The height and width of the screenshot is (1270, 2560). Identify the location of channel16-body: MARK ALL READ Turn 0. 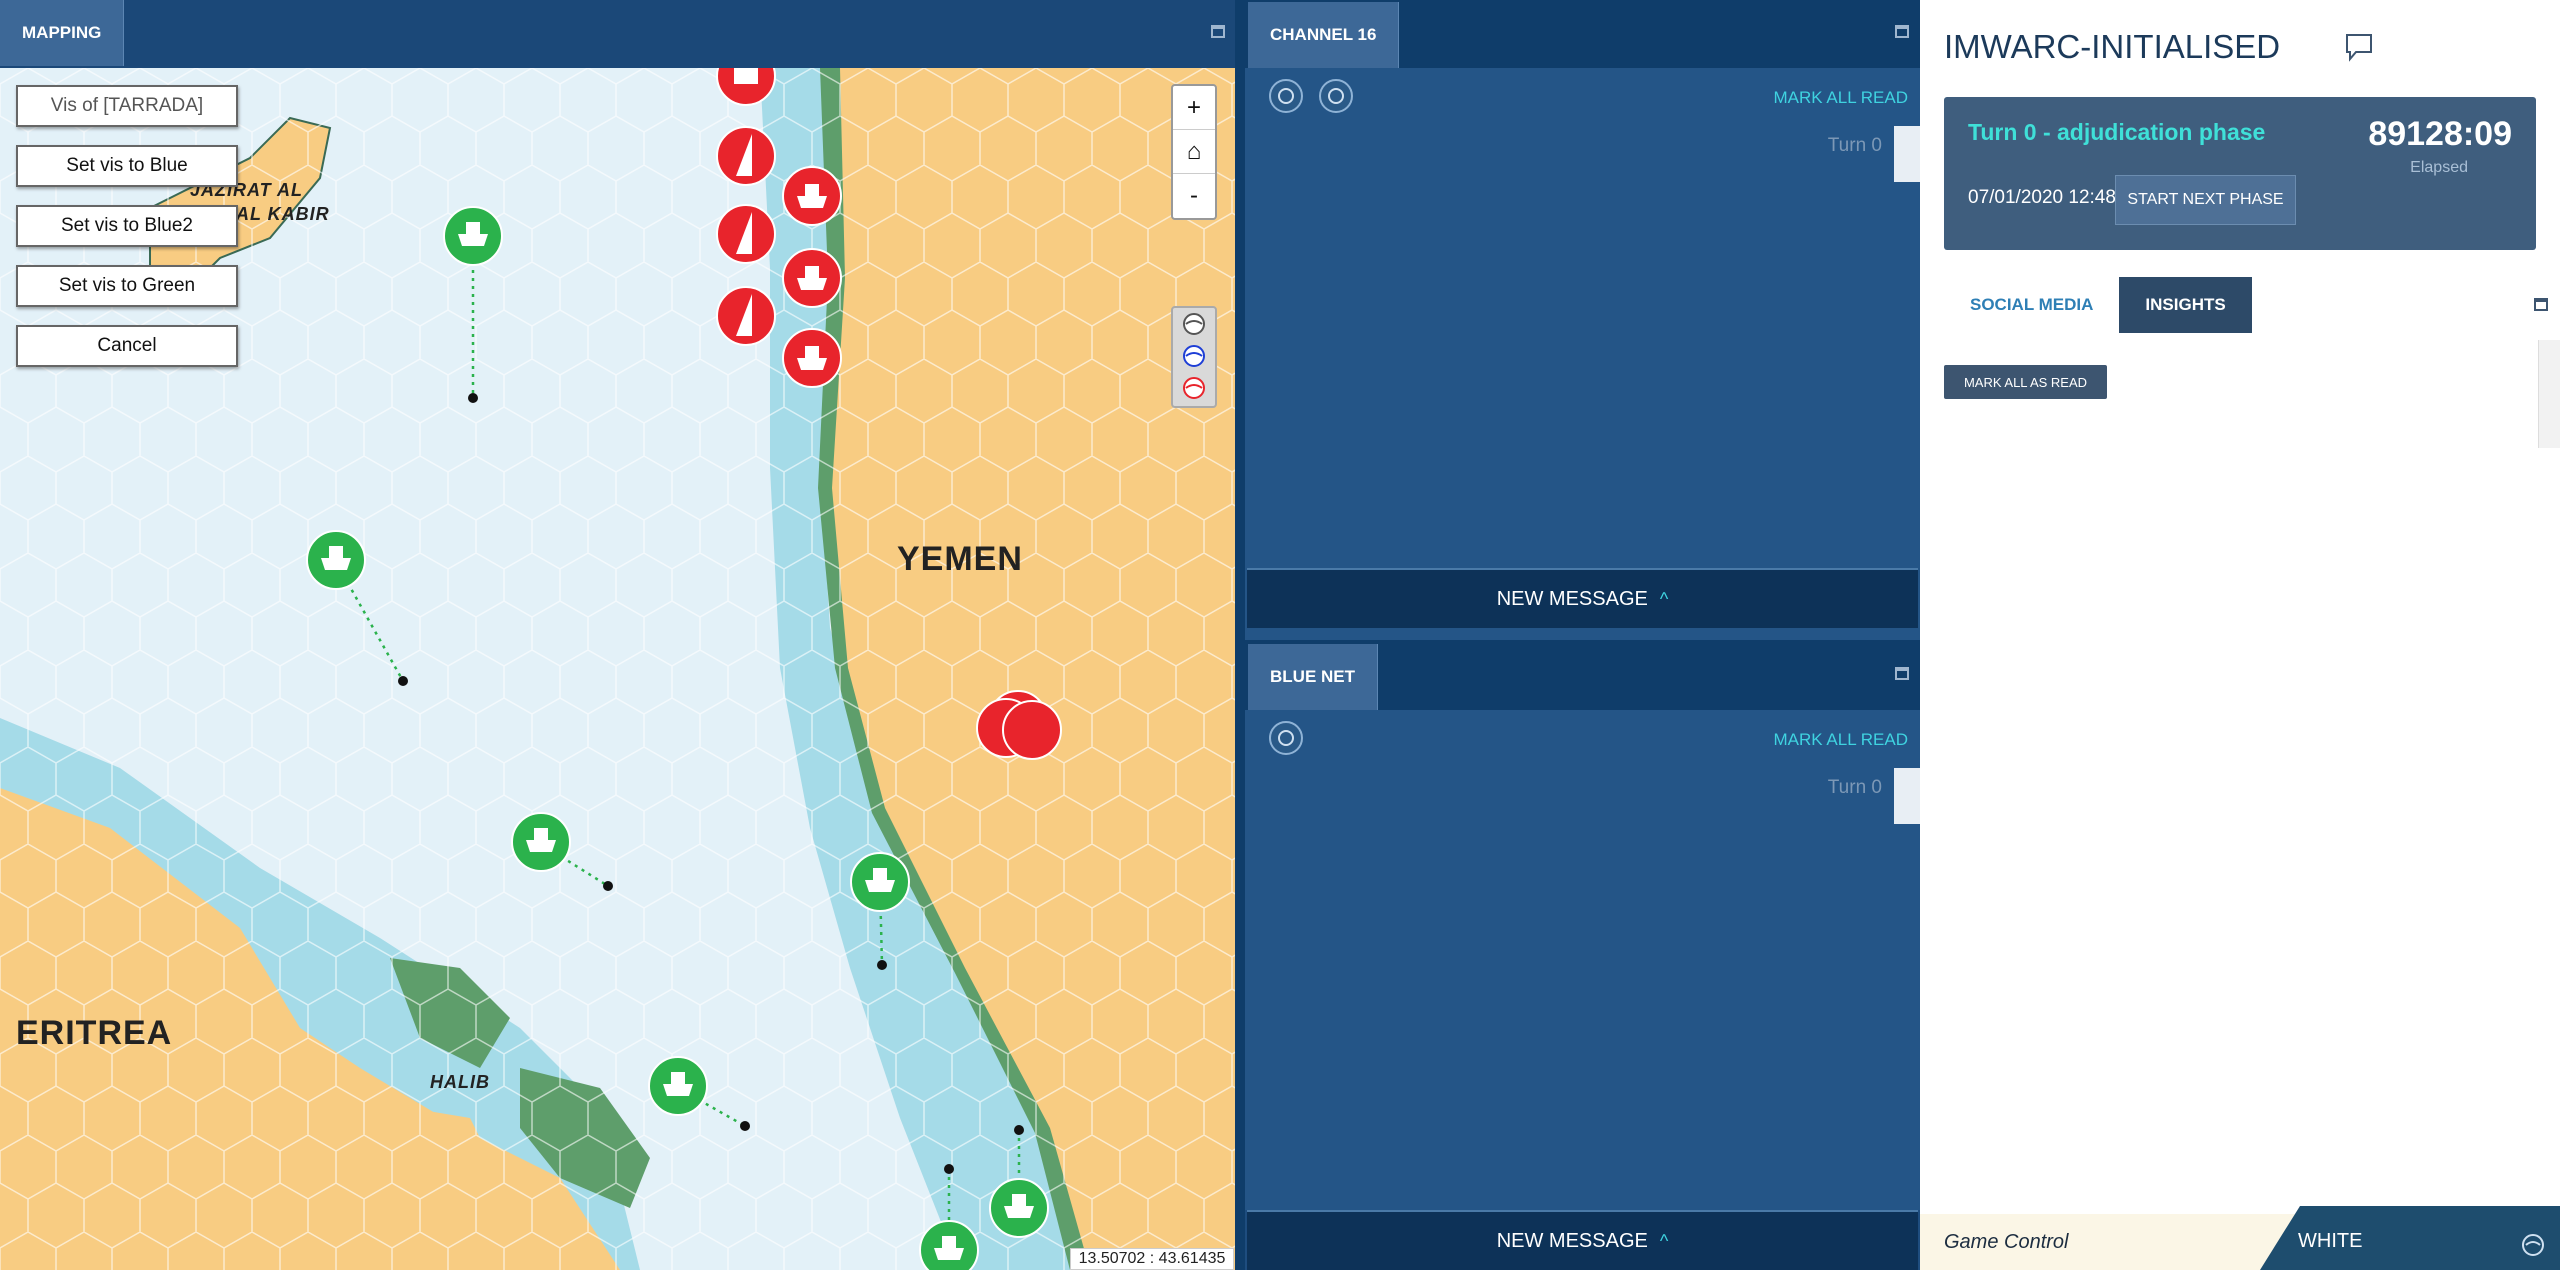
(1582, 354).